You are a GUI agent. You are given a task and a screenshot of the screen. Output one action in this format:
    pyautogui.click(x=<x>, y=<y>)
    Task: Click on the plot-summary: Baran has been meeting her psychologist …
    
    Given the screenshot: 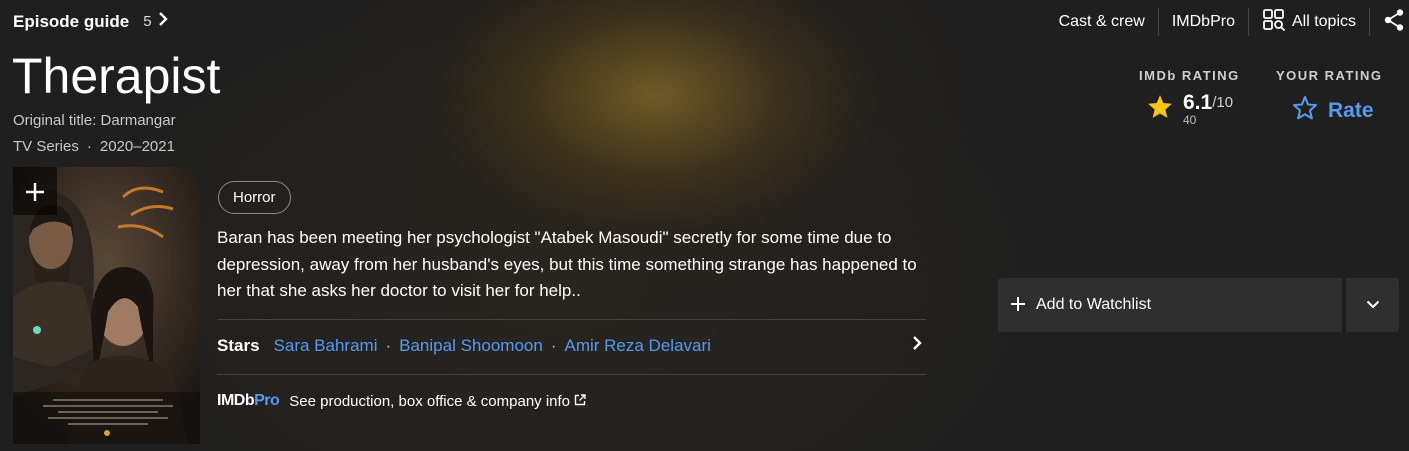 What is the action you would take?
    pyautogui.click(x=567, y=264)
    